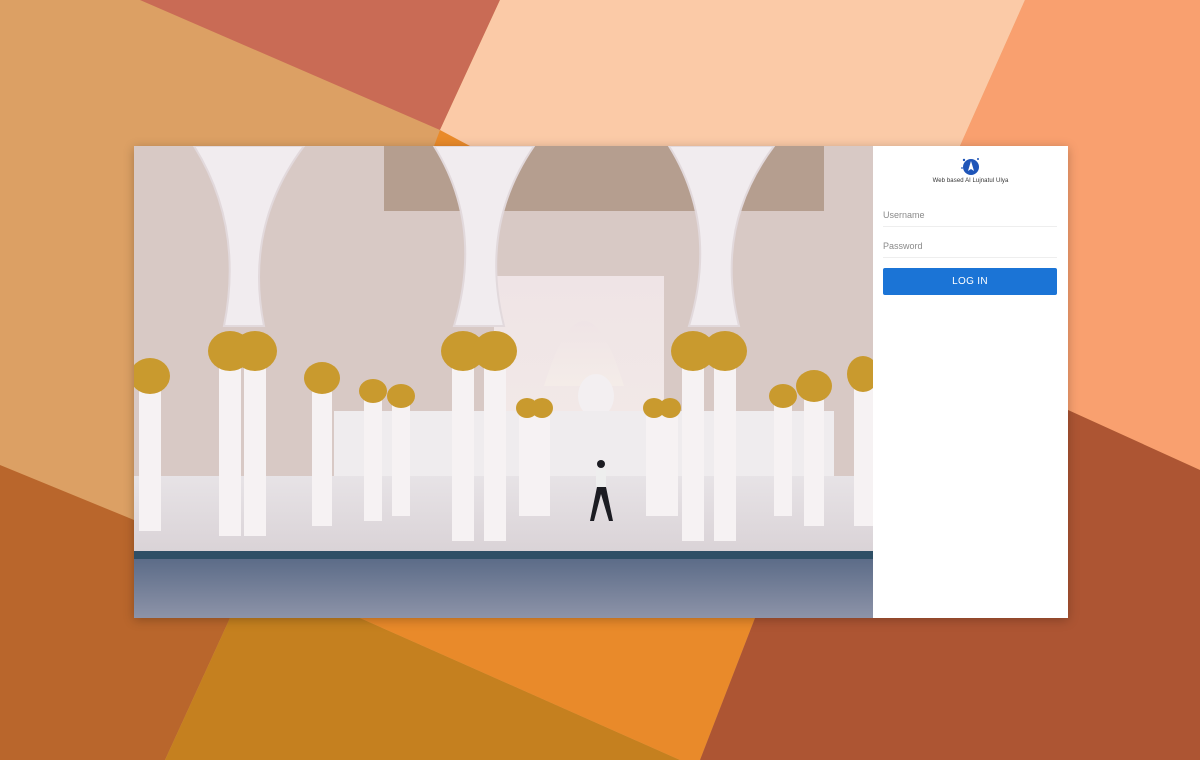  What do you see at coordinates (970, 215) in the screenshot?
I see `username-input` at bounding box center [970, 215].